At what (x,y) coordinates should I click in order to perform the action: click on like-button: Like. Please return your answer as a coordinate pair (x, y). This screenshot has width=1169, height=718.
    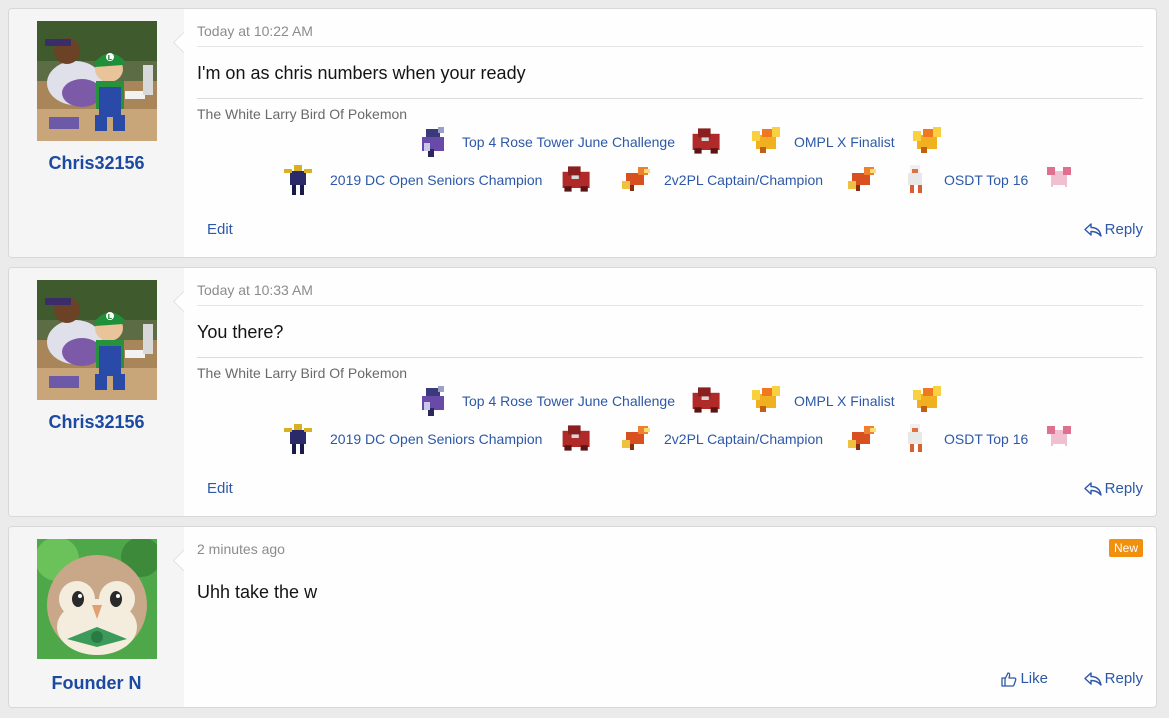
    Looking at the image, I should click on (1024, 678).